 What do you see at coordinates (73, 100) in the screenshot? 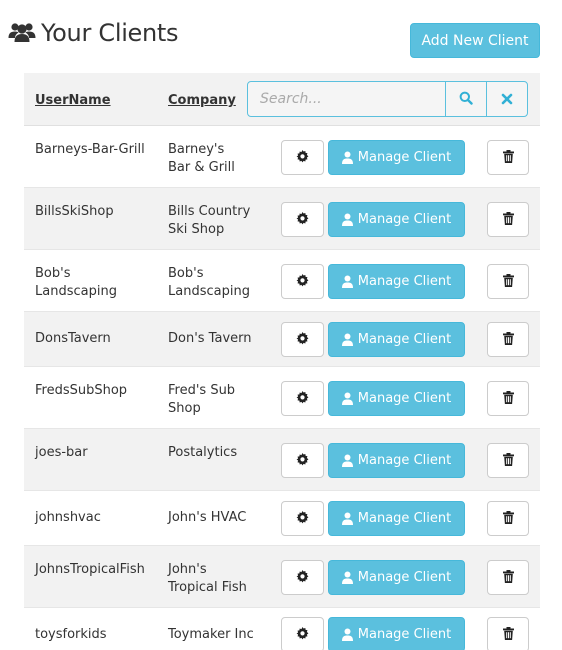
I see `column-header-username: UserName` at bounding box center [73, 100].